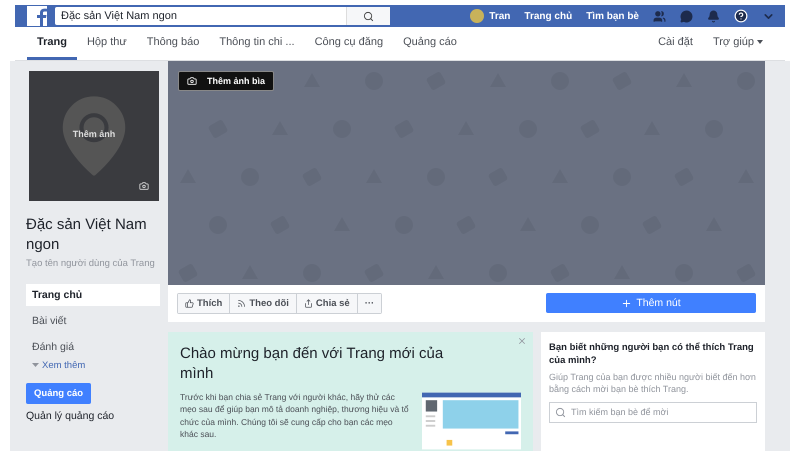  What do you see at coordinates (370, 303) in the screenshot?
I see `action-button: ···` at bounding box center [370, 303].